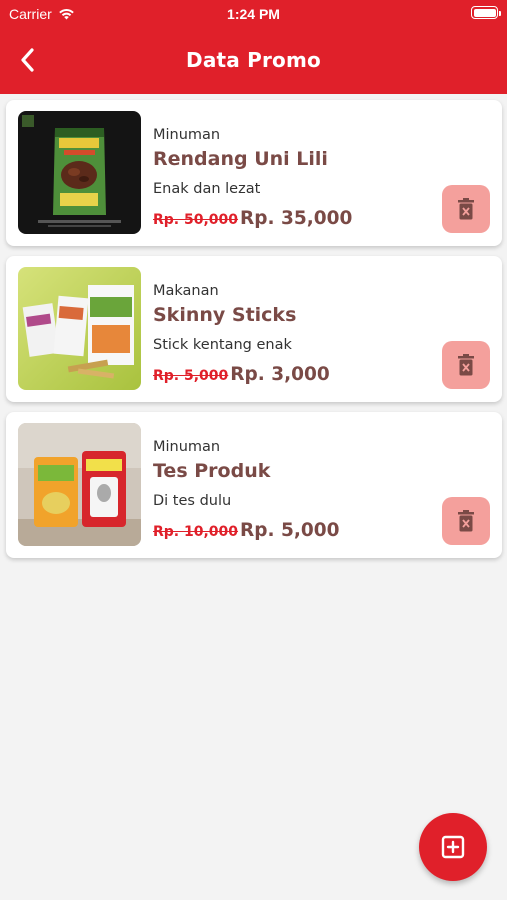  I want to click on page-title: Data Promo, so click(253, 60).